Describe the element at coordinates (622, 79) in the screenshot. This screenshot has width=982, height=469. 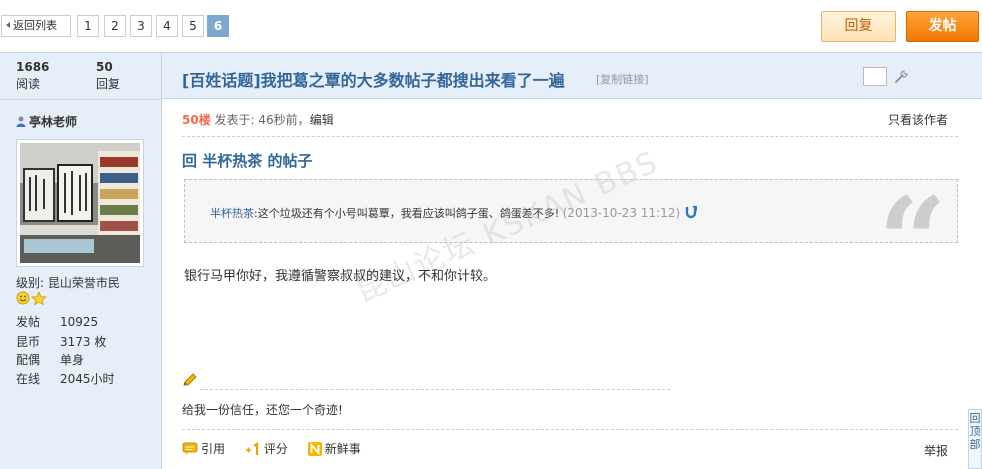
I see `copy-link-button: [复制链接]` at that location.